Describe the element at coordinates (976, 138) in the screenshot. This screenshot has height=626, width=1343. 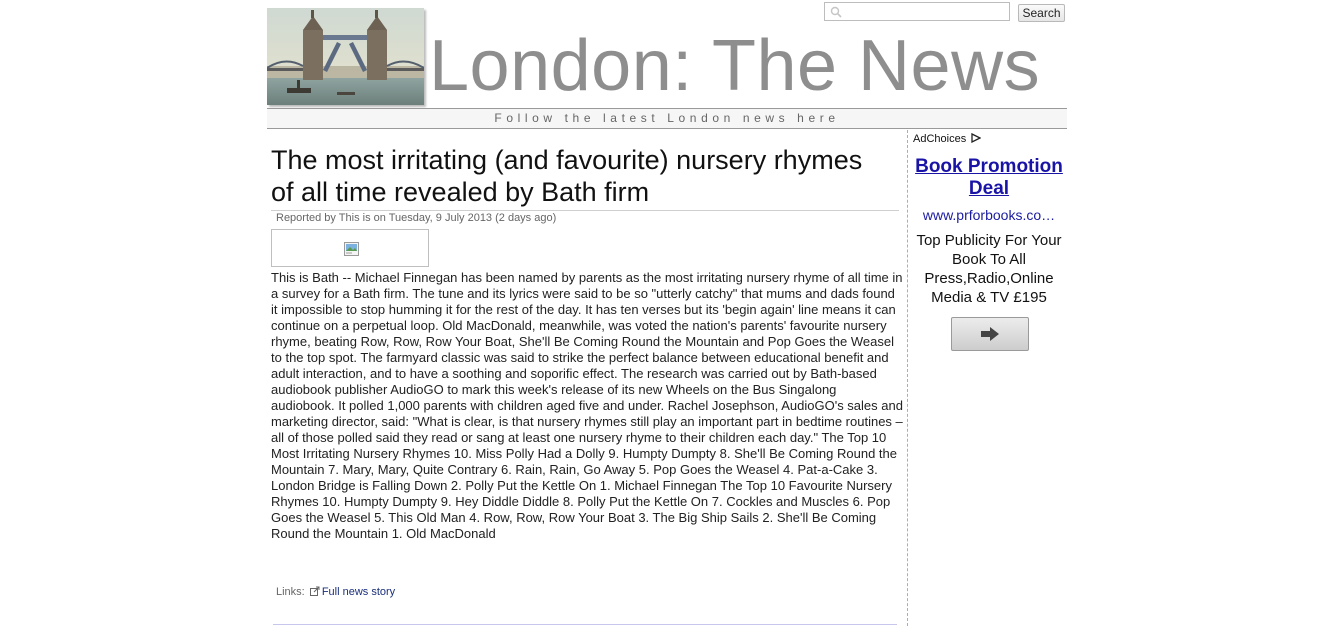
I see `adchoices-icon` at that location.